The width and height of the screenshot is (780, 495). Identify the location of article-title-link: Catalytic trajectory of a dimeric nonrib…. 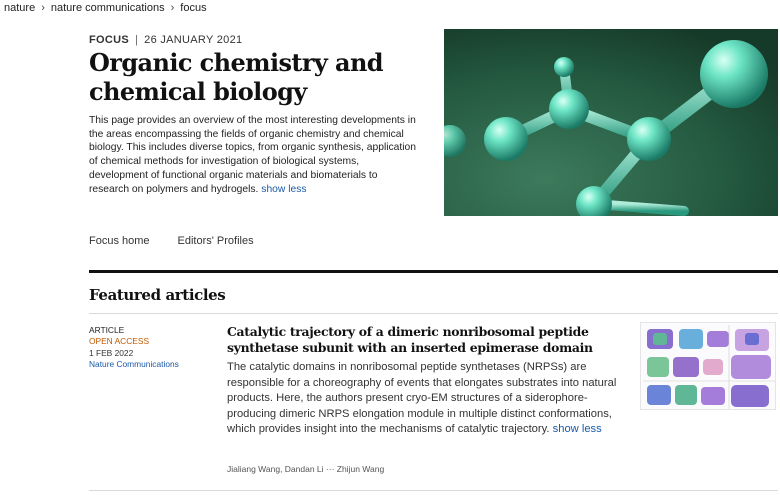
(427, 339).